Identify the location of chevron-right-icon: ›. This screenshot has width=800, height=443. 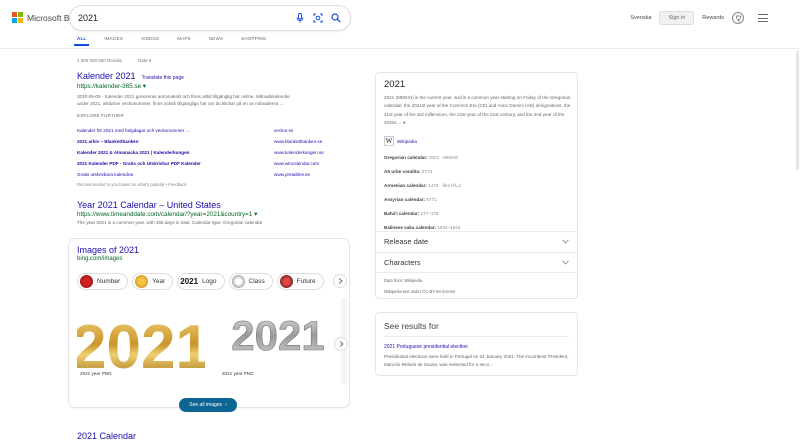
(226, 405).